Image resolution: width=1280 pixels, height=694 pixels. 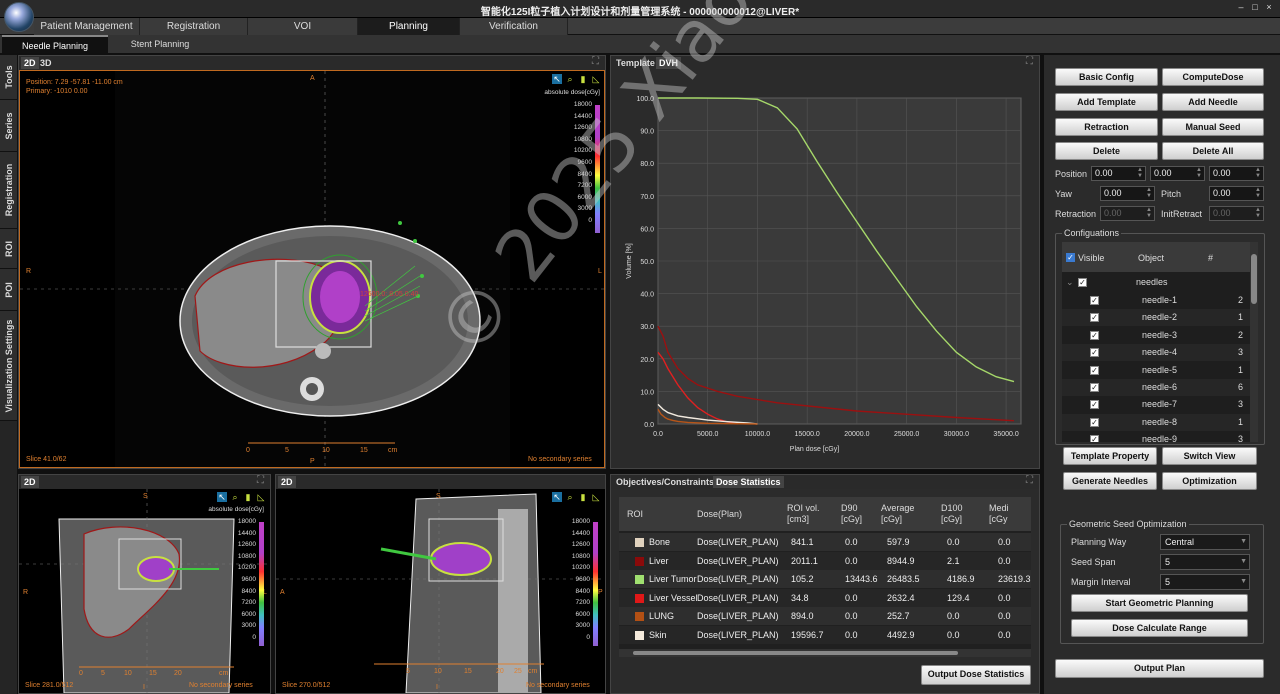 I want to click on tab-series: Series, so click(x=8, y=126).